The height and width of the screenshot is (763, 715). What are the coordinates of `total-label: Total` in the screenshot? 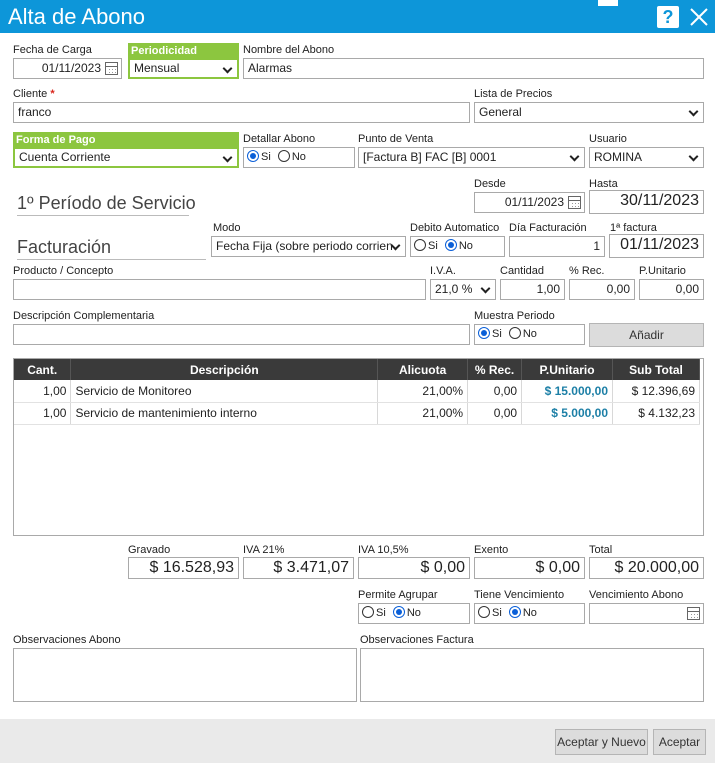 It's located at (601, 550).